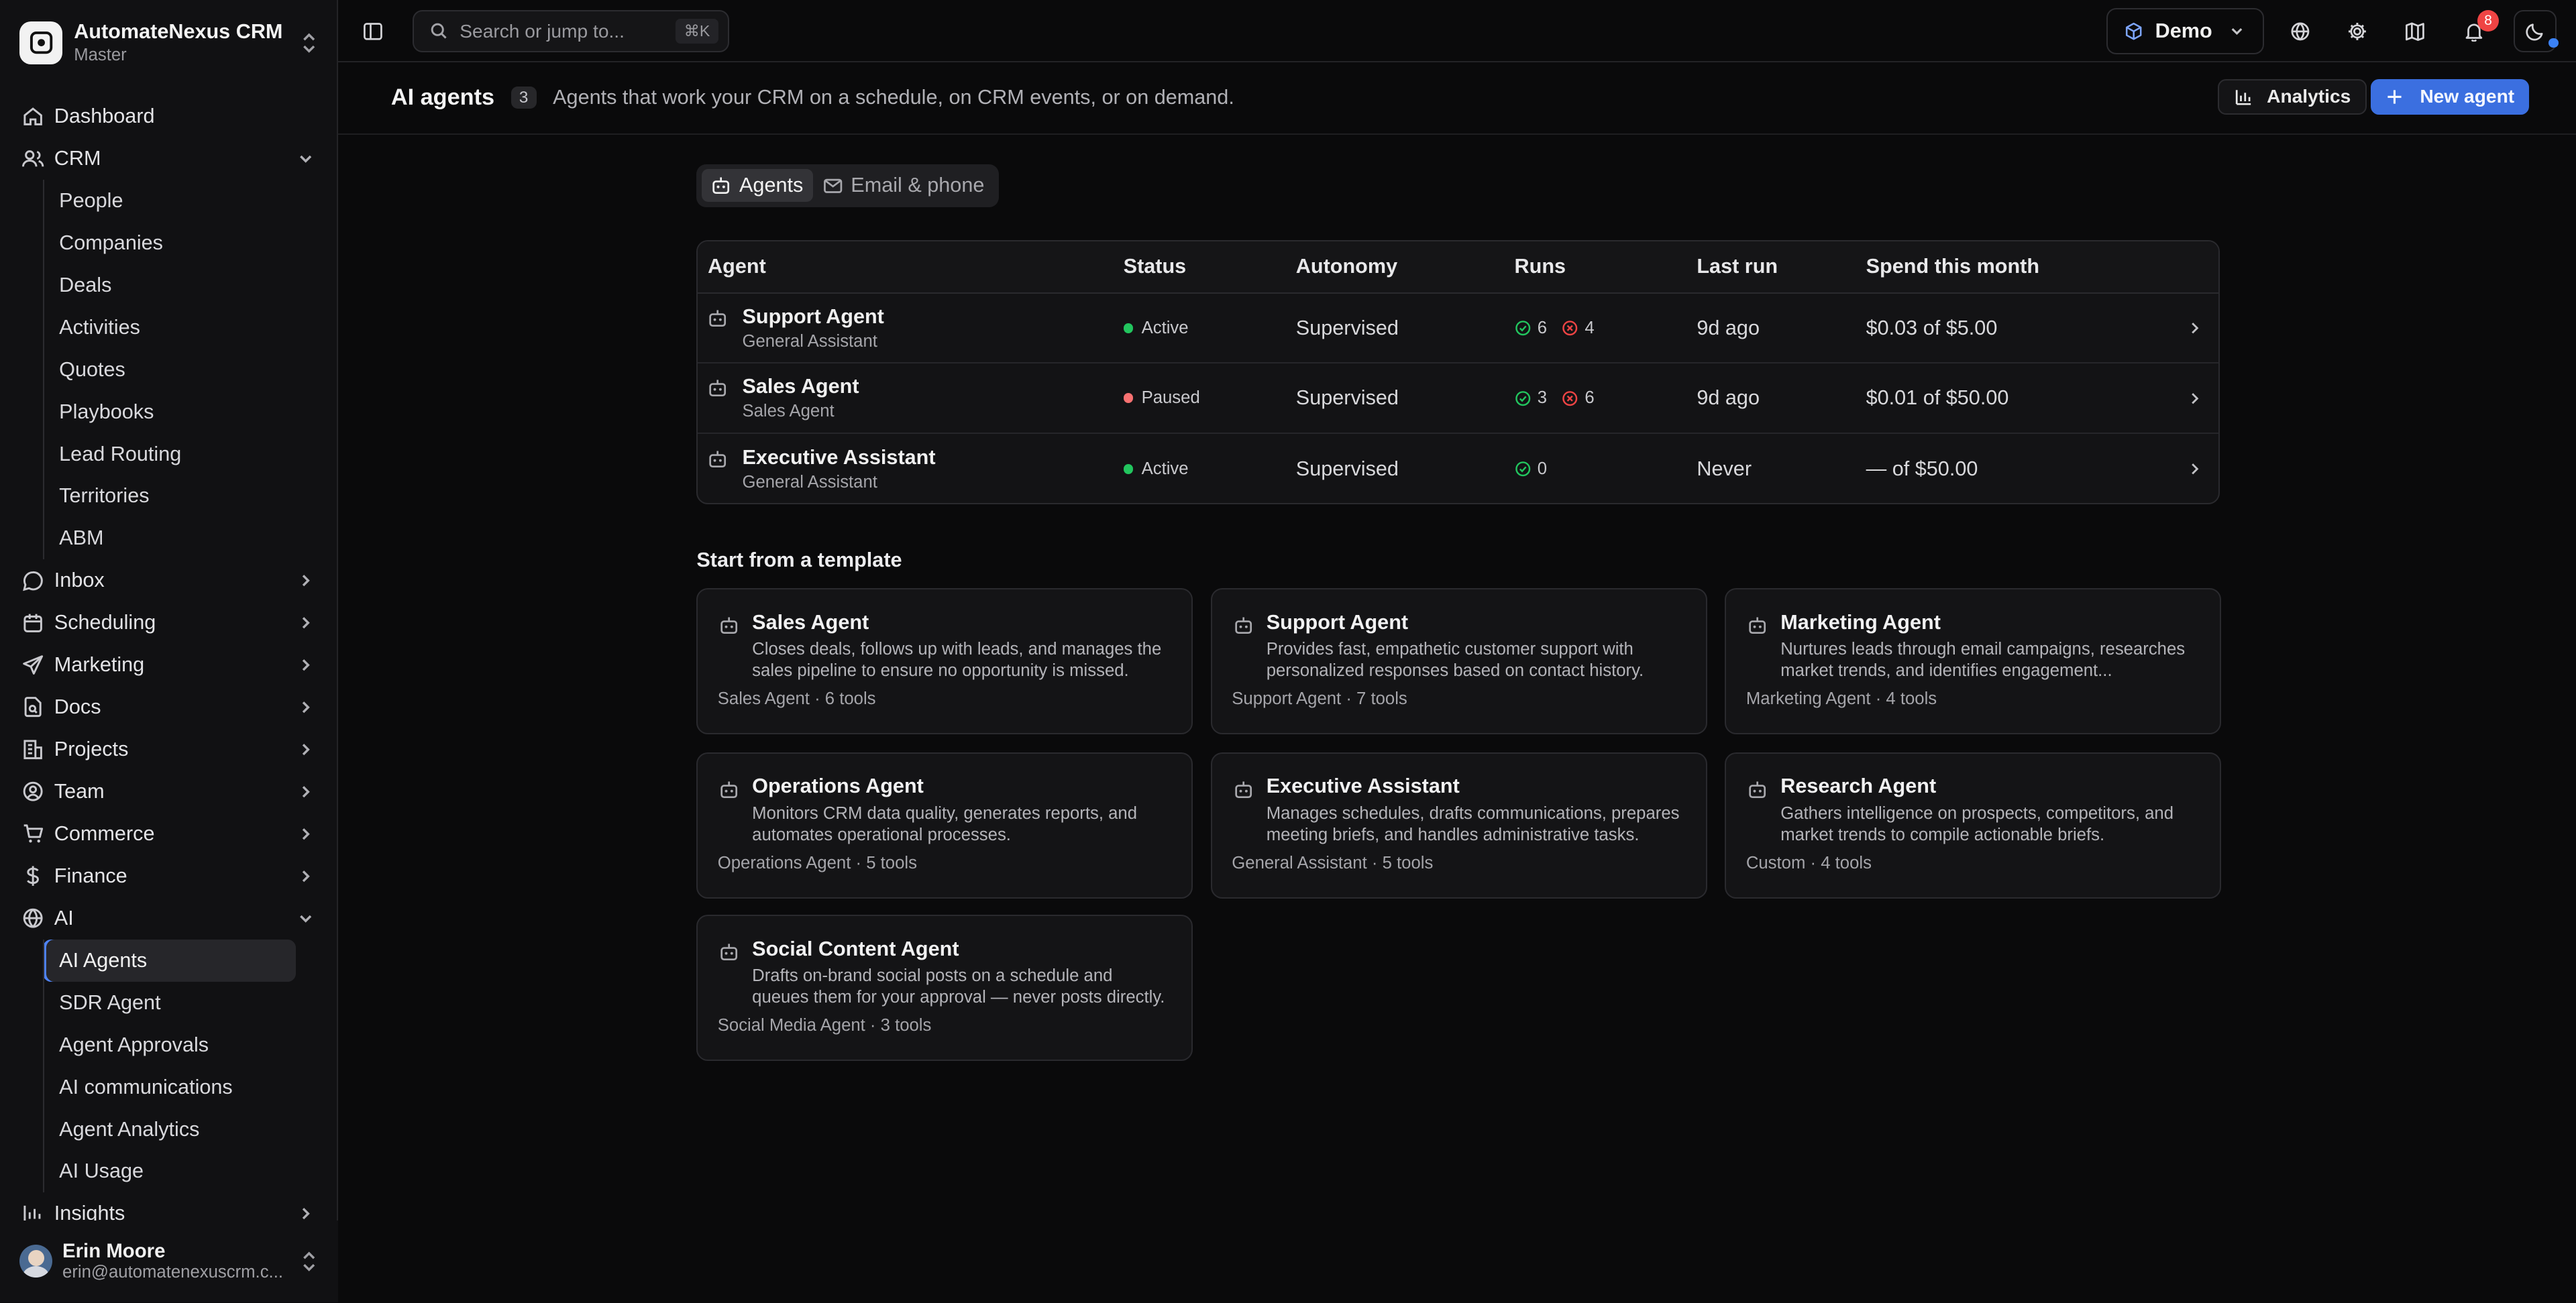 This screenshot has height=1303, width=2576. Describe the element at coordinates (191, 1130) in the screenshot. I see `sidebar-item-agent-analytics: Agent Analytics` at that location.